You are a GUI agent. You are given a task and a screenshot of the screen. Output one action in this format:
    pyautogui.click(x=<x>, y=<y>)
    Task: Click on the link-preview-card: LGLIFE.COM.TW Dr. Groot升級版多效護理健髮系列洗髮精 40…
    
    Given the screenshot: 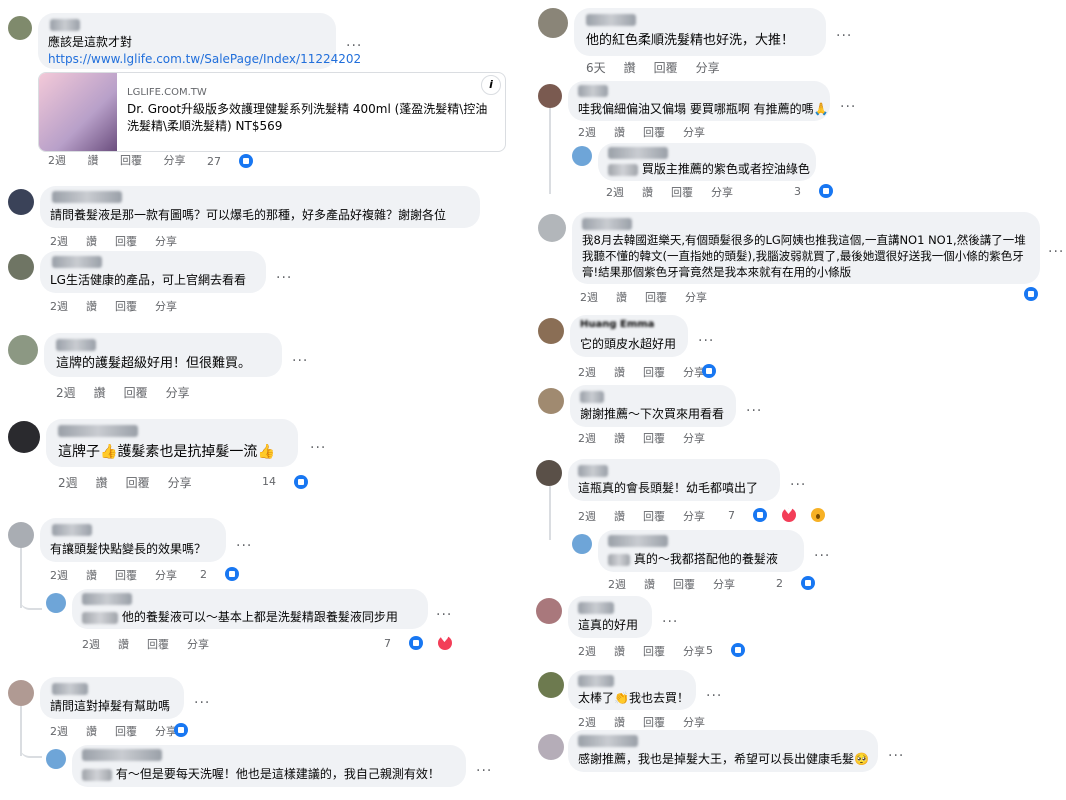 What is the action you would take?
    pyautogui.click(x=272, y=112)
    